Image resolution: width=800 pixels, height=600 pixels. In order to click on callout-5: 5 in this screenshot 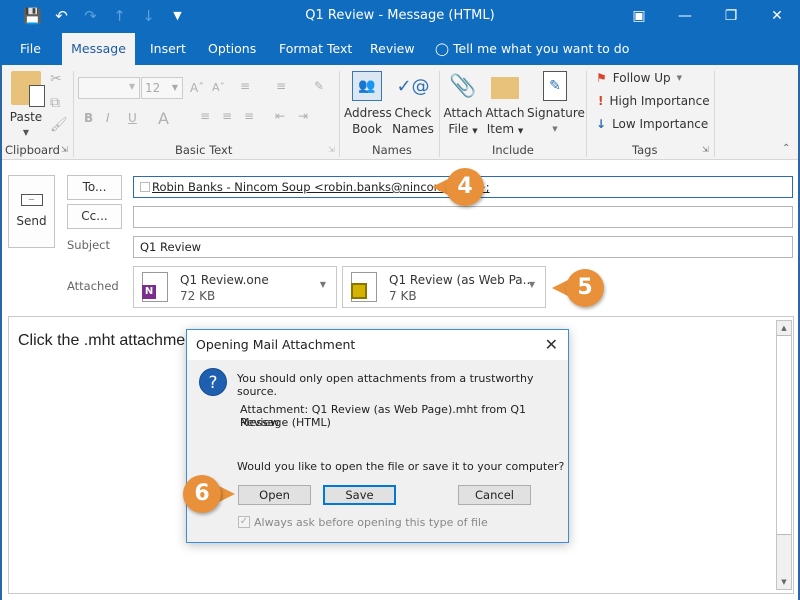, I will do `click(585, 288)`.